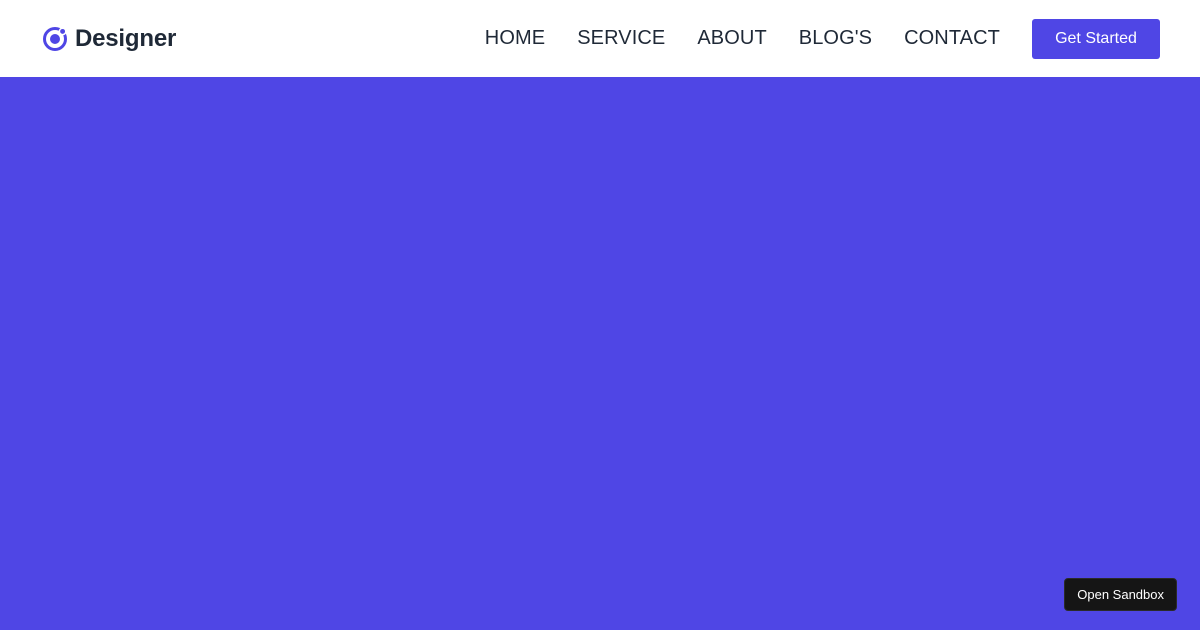 The image size is (1200, 630). I want to click on nav-home: HOME, so click(515, 38).